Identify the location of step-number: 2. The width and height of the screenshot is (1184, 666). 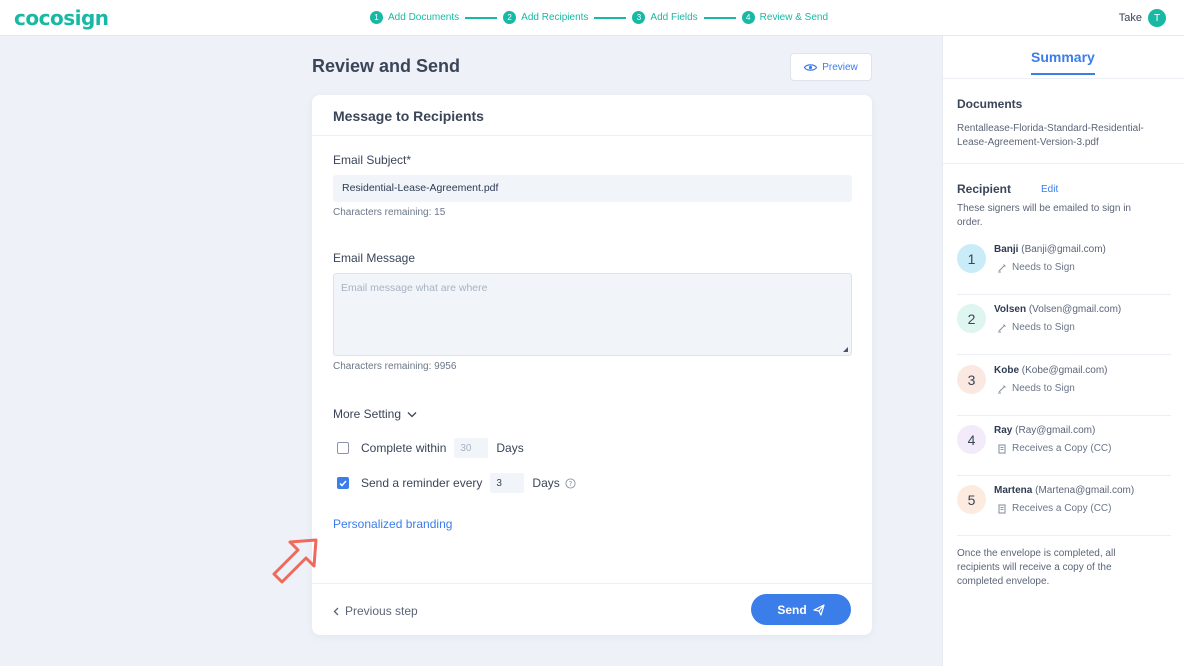
(510, 17).